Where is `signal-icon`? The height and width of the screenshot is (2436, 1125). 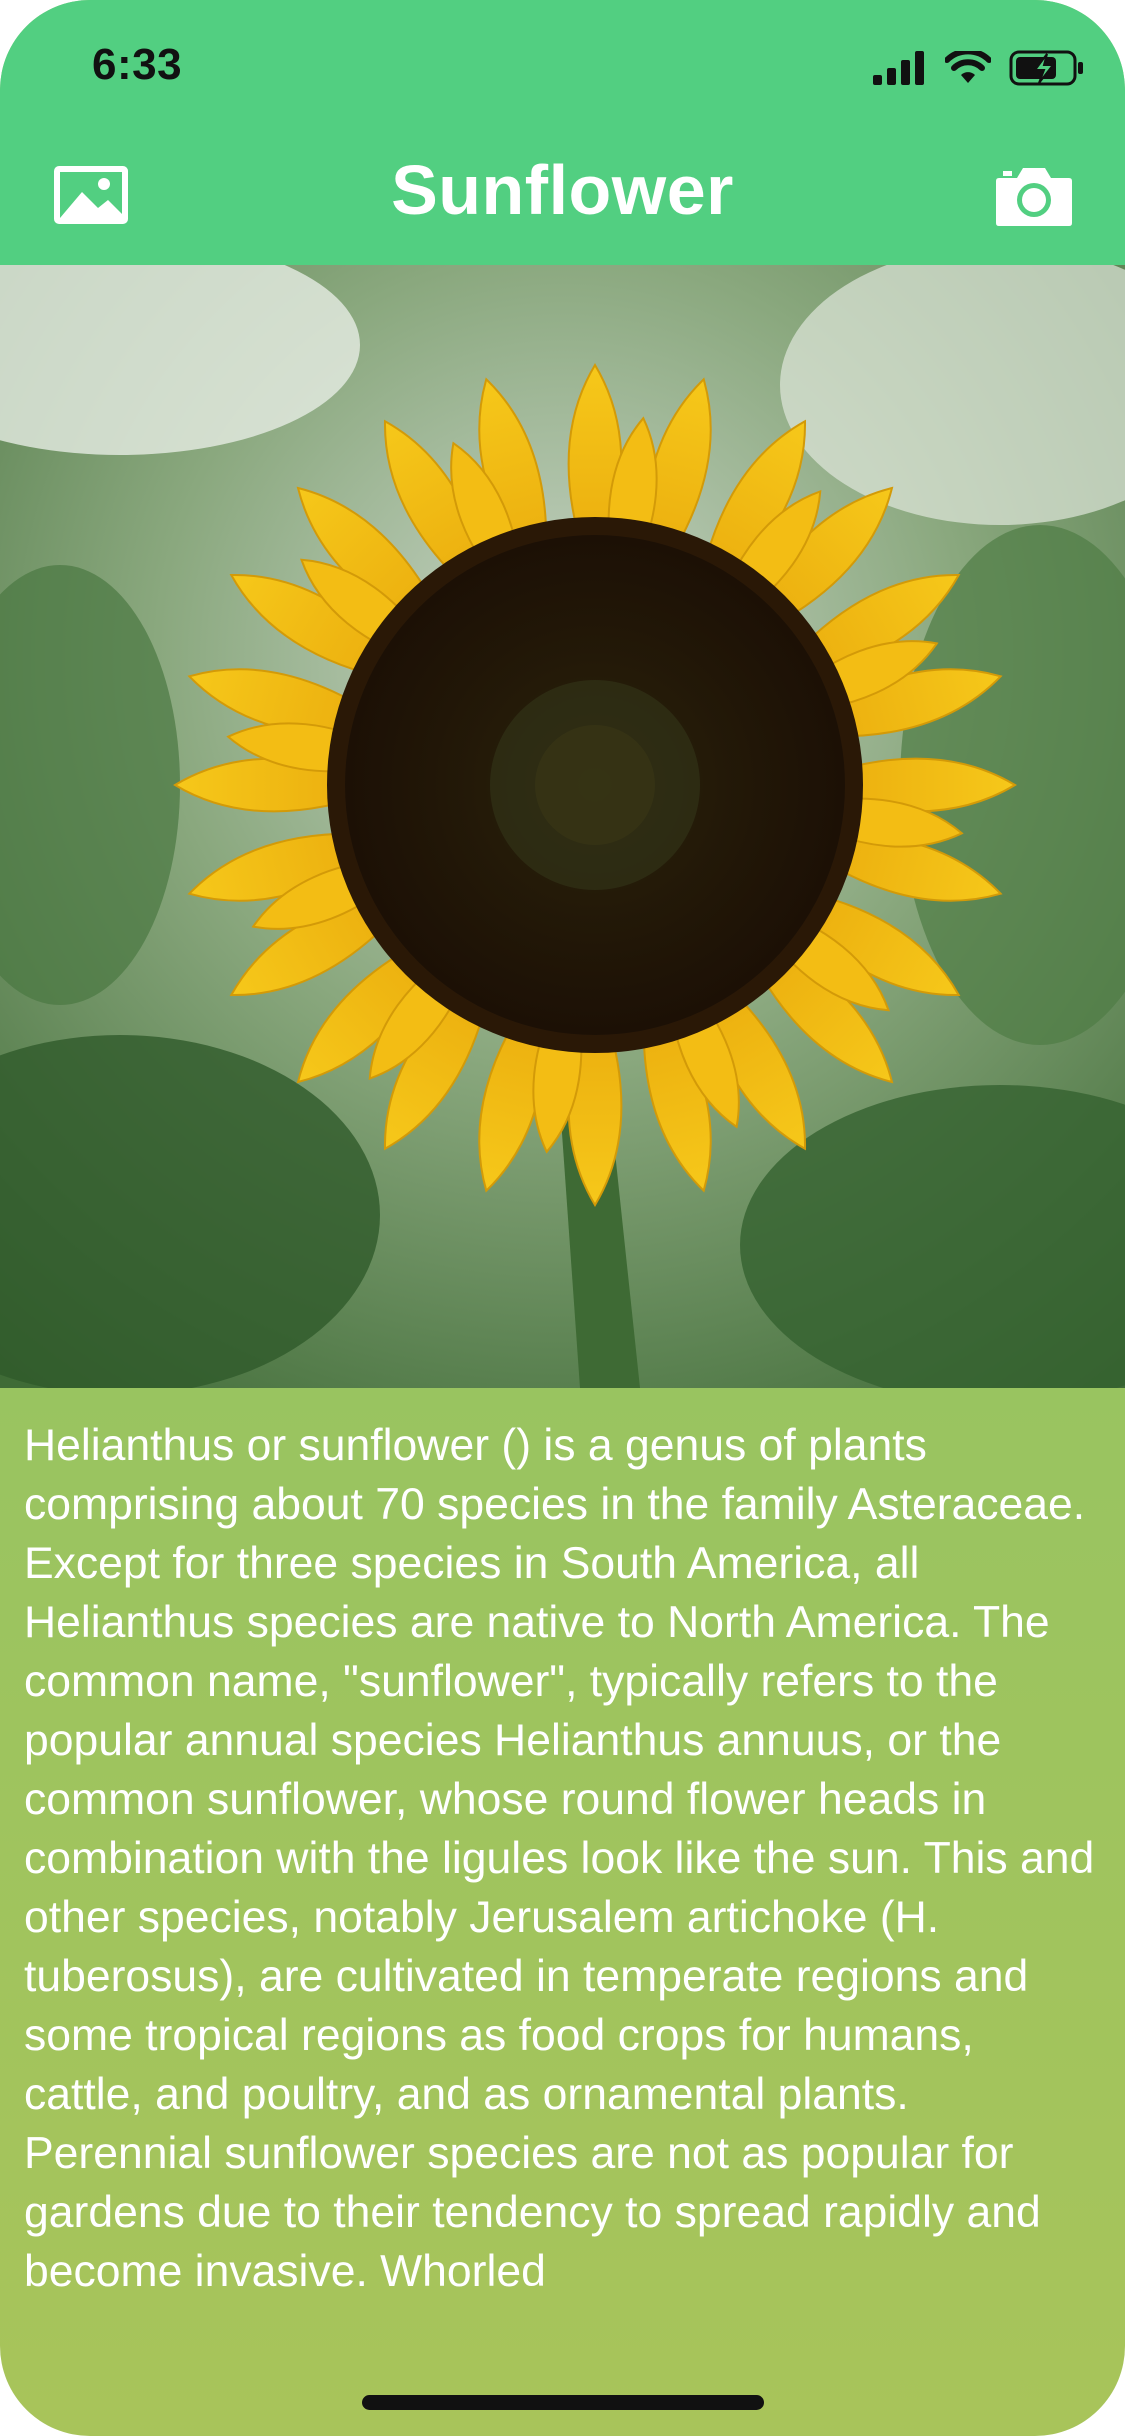
signal-icon is located at coordinates (898, 68).